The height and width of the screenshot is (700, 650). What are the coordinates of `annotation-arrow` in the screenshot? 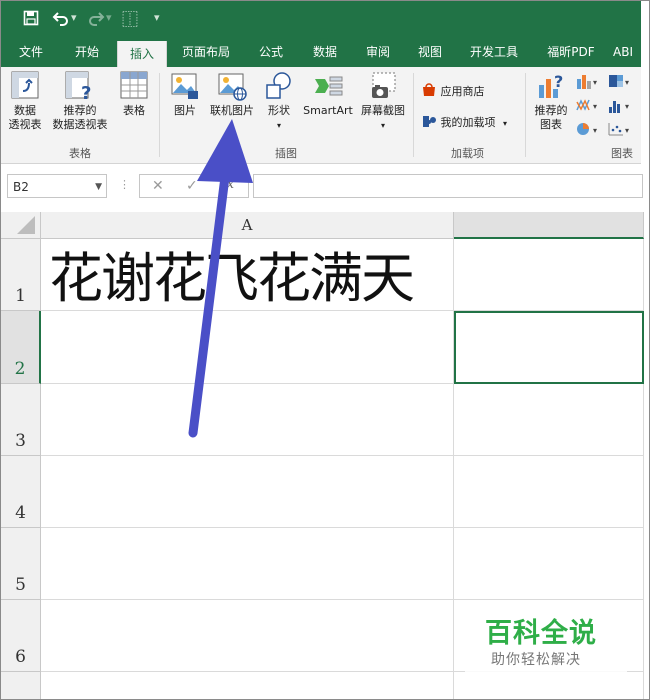 It's located at (220, 278).